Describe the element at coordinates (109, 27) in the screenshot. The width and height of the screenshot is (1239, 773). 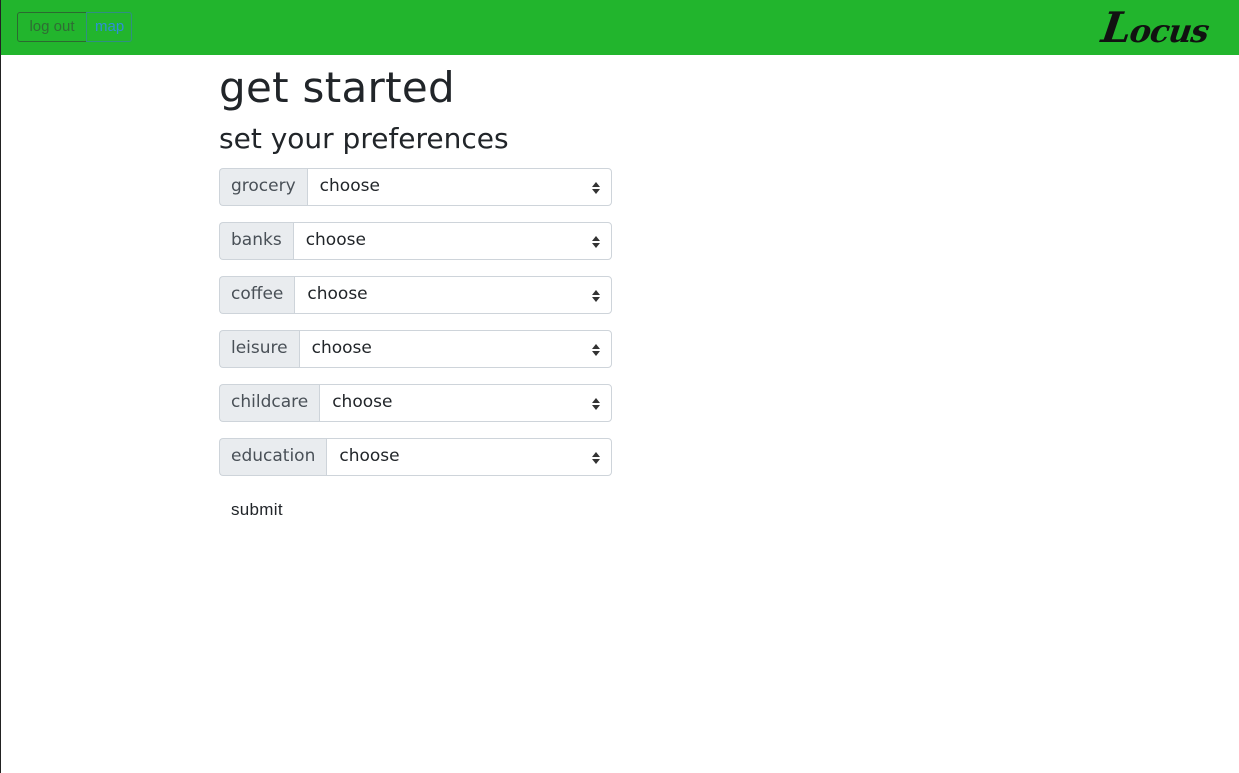
I see `map-button: map` at that location.